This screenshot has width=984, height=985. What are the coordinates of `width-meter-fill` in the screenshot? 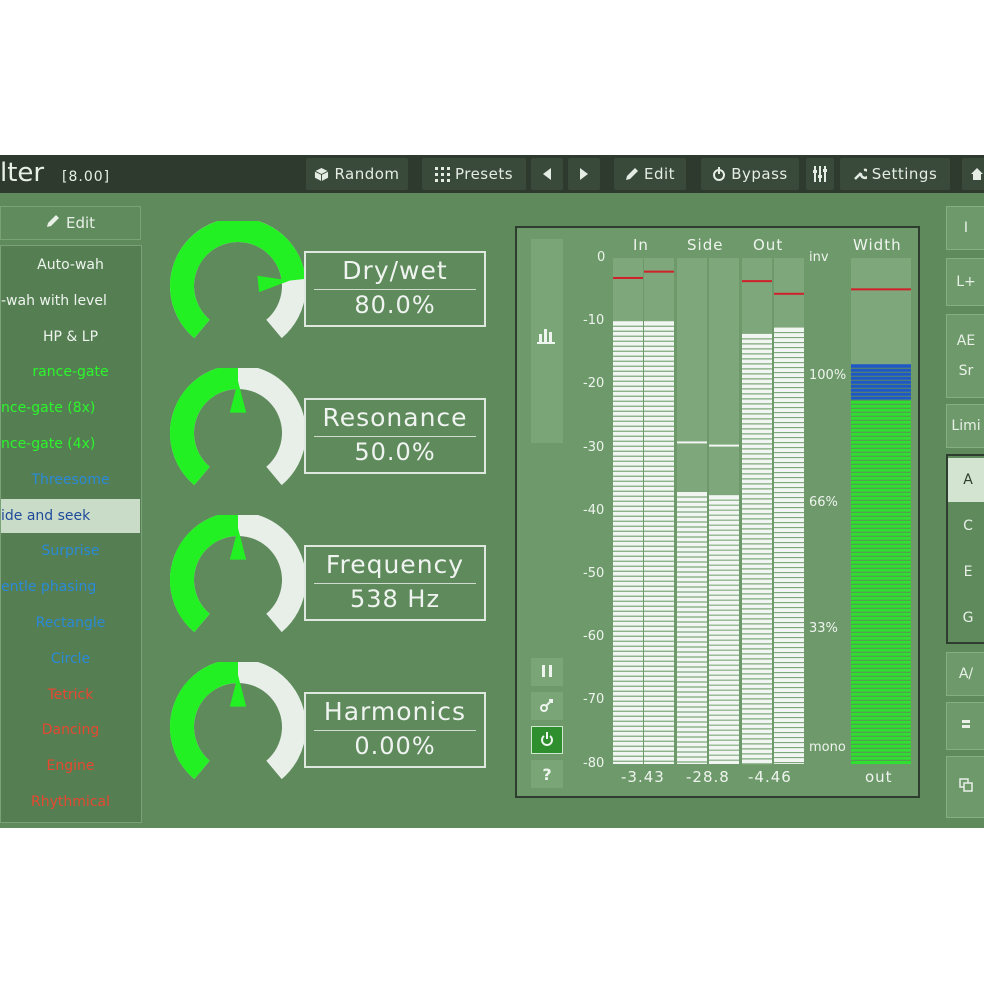 It's located at (881, 581).